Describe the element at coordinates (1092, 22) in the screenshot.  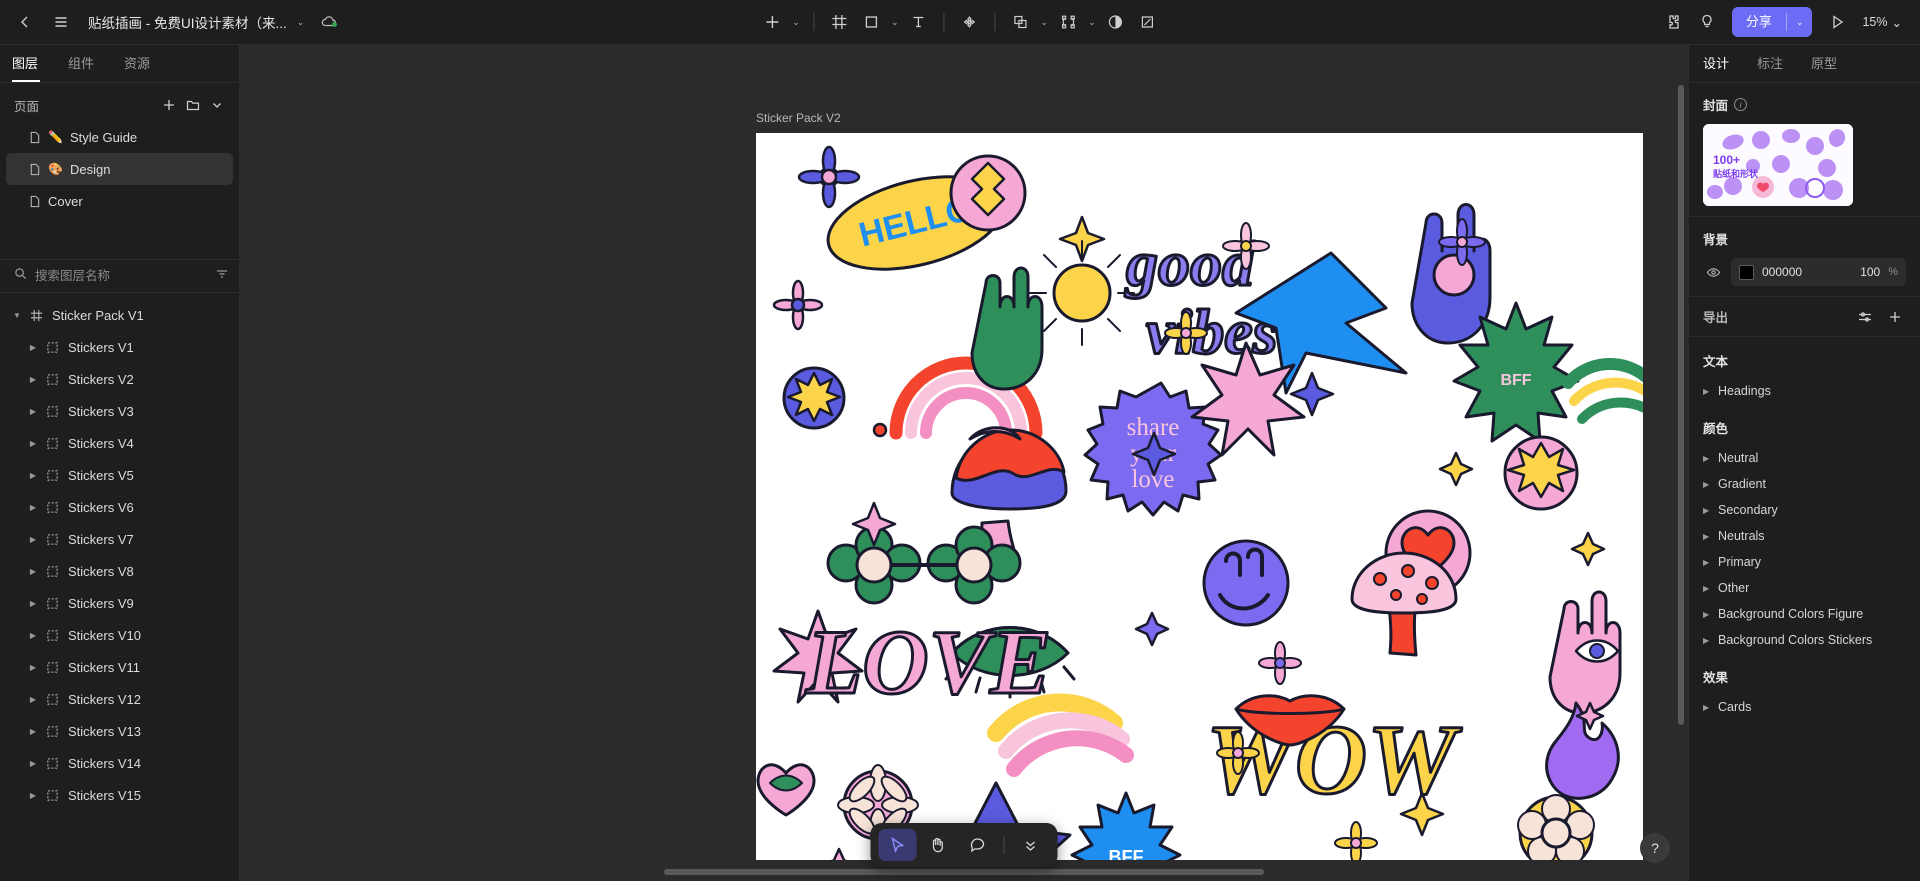
I see `vector-tool-caret: ⌄` at that location.